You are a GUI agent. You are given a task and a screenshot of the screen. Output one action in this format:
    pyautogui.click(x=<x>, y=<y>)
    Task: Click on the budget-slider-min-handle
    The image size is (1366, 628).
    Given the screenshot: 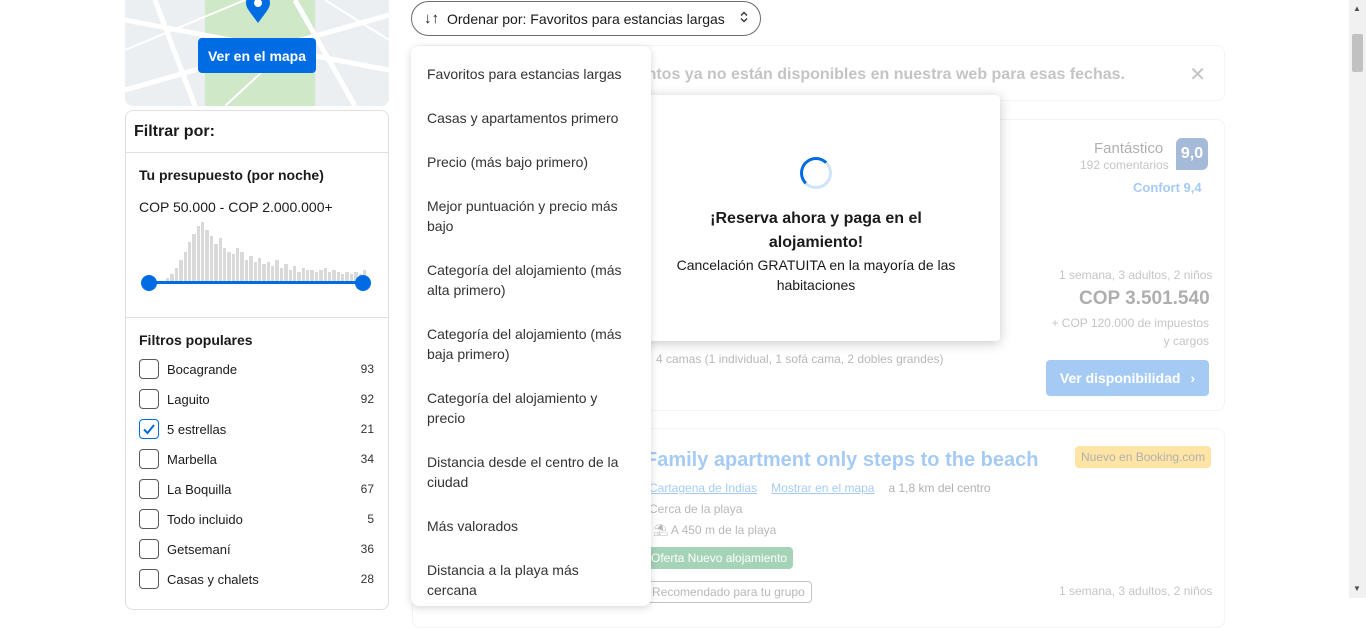 What is the action you would take?
    pyautogui.click(x=149, y=283)
    